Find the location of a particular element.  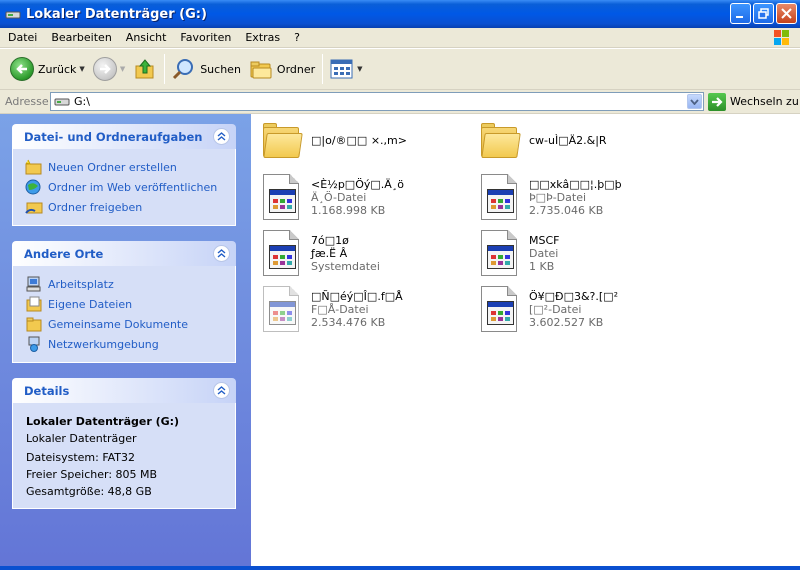

folder-up-icon is located at coordinates (144, 69).